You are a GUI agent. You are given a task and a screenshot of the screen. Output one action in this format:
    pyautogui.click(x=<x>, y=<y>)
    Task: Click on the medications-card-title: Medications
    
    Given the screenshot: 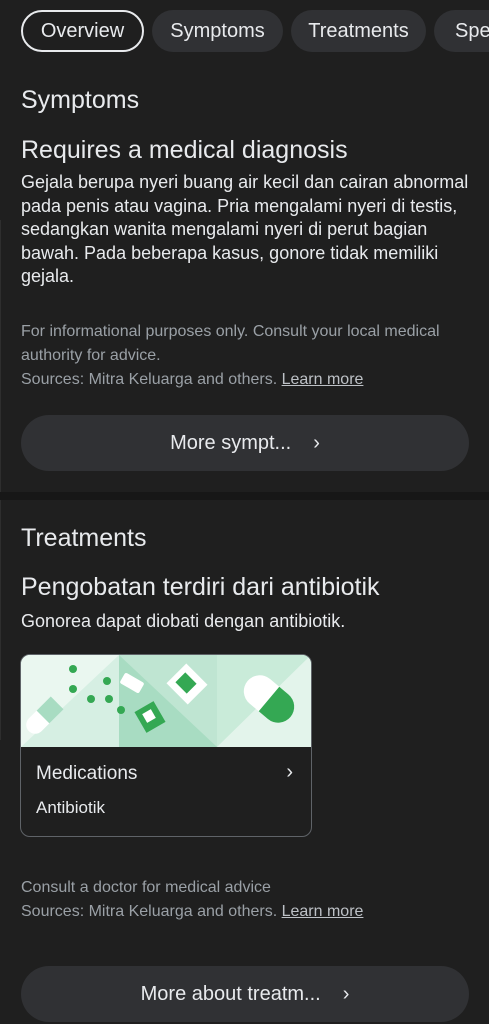 What is the action you would take?
    pyautogui.click(x=87, y=773)
    